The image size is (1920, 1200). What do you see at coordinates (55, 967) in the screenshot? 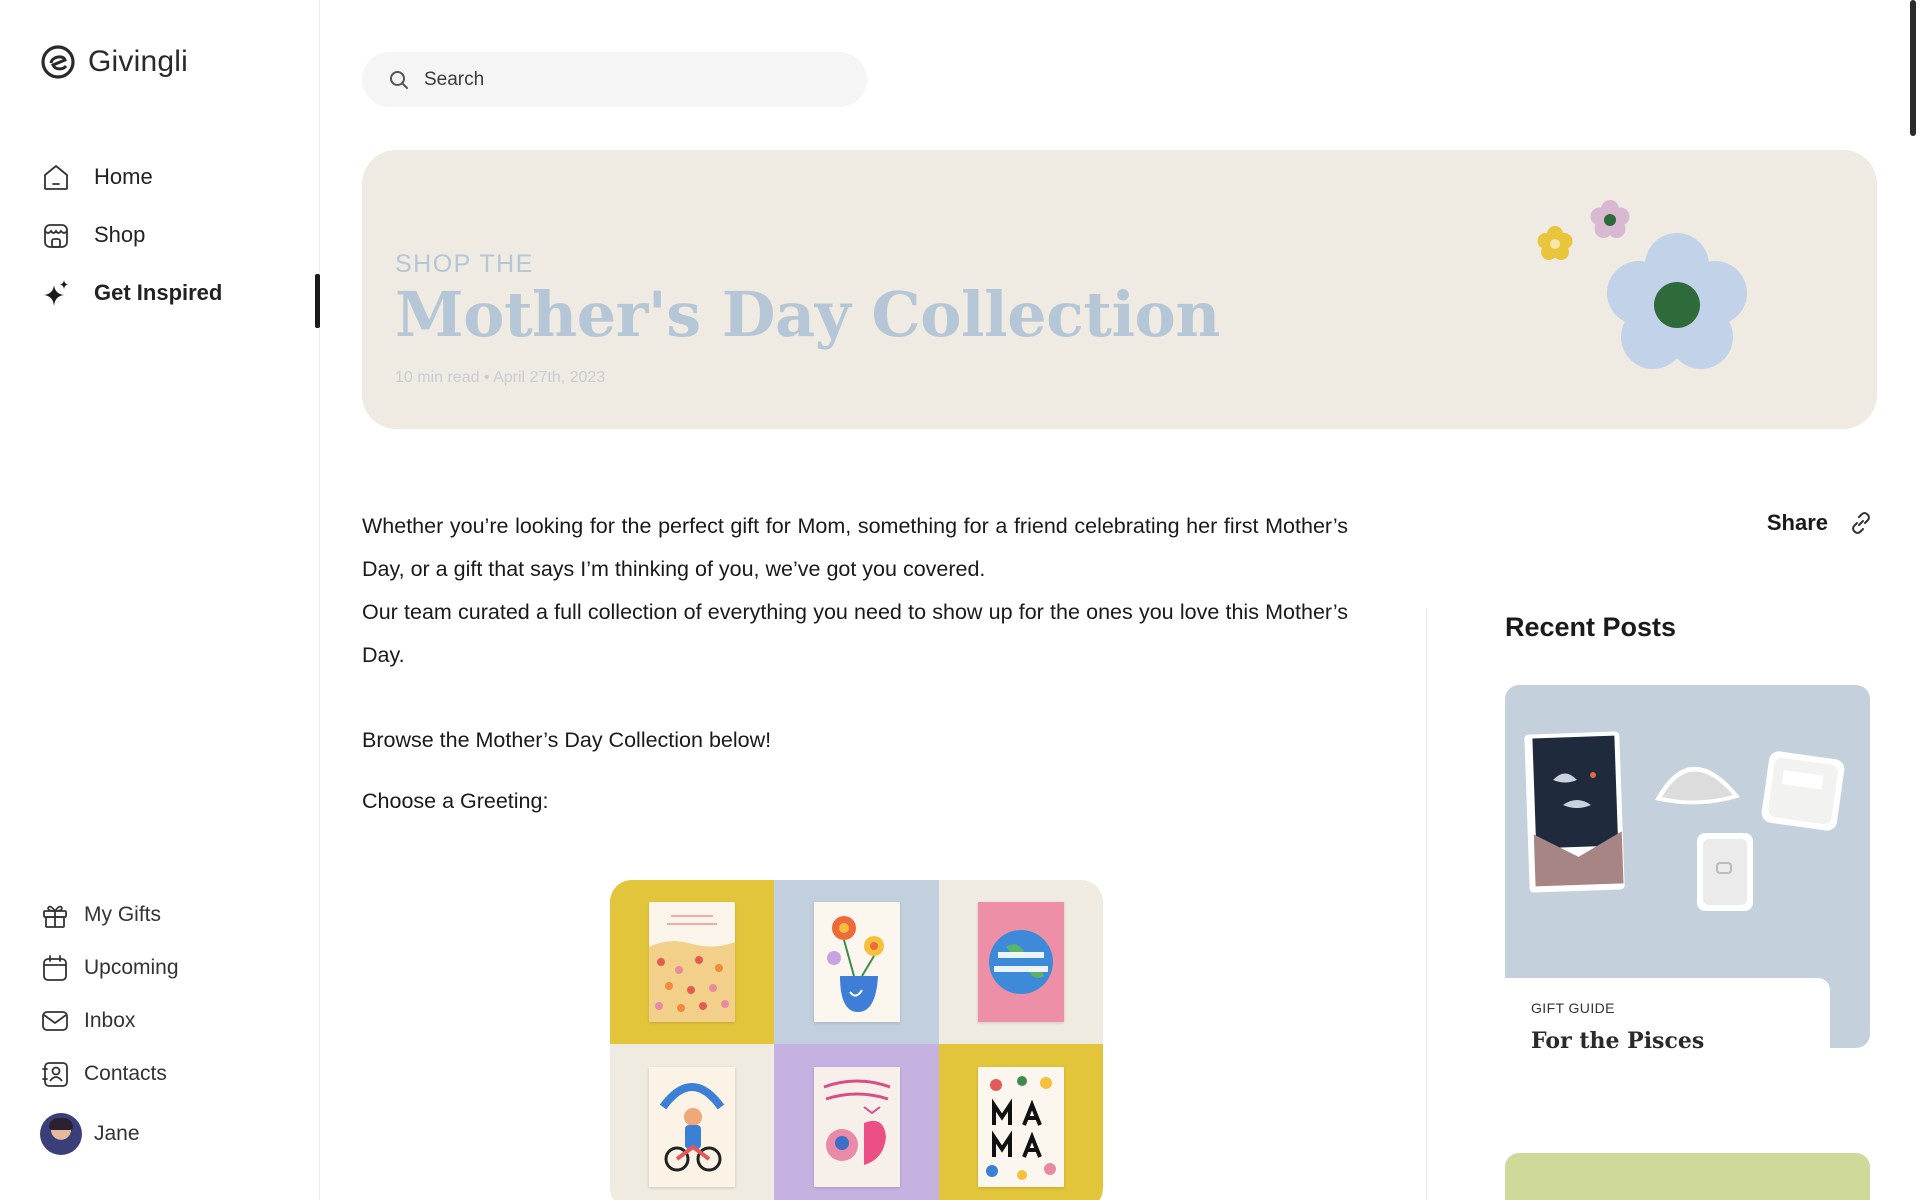
I see `calendar-icon` at bounding box center [55, 967].